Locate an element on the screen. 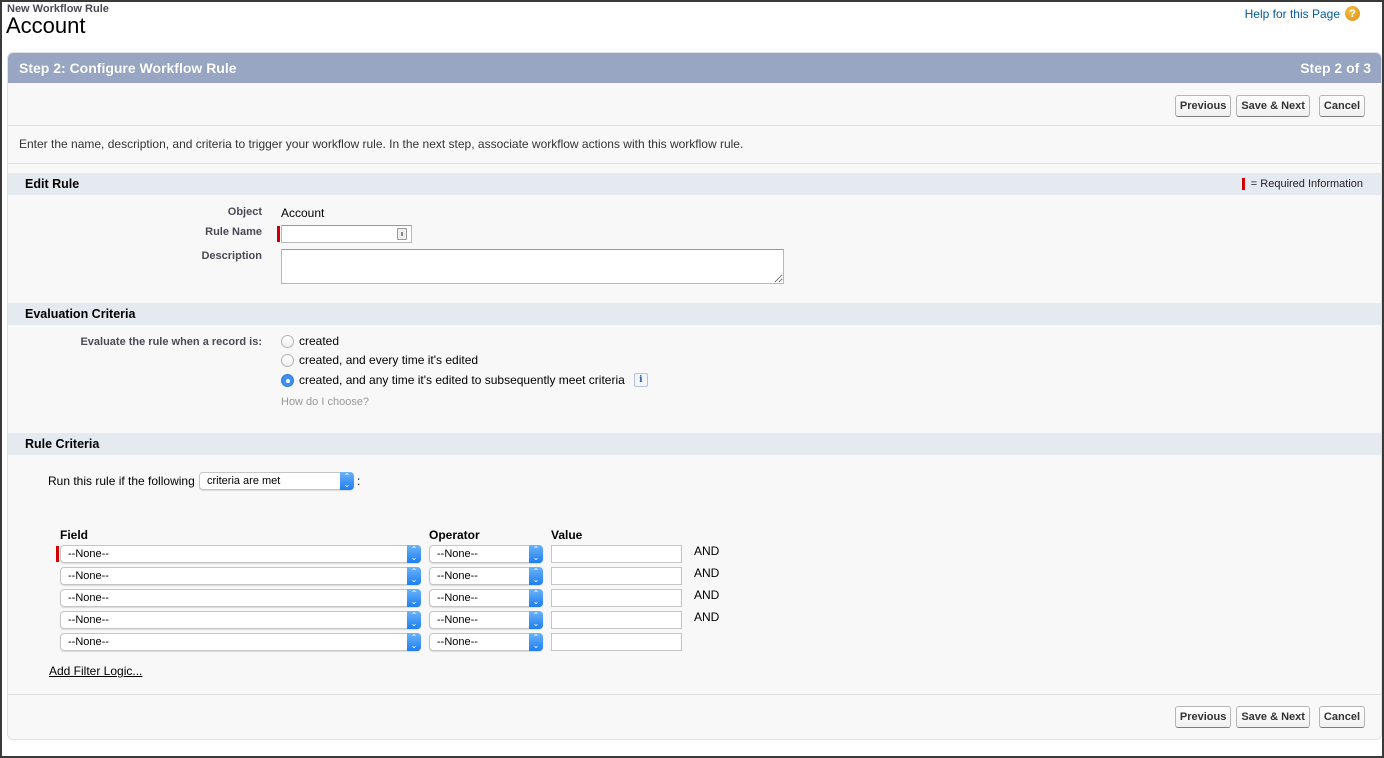  how-do-i-choose-link: How do I choose? is located at coordinates (325, 402).